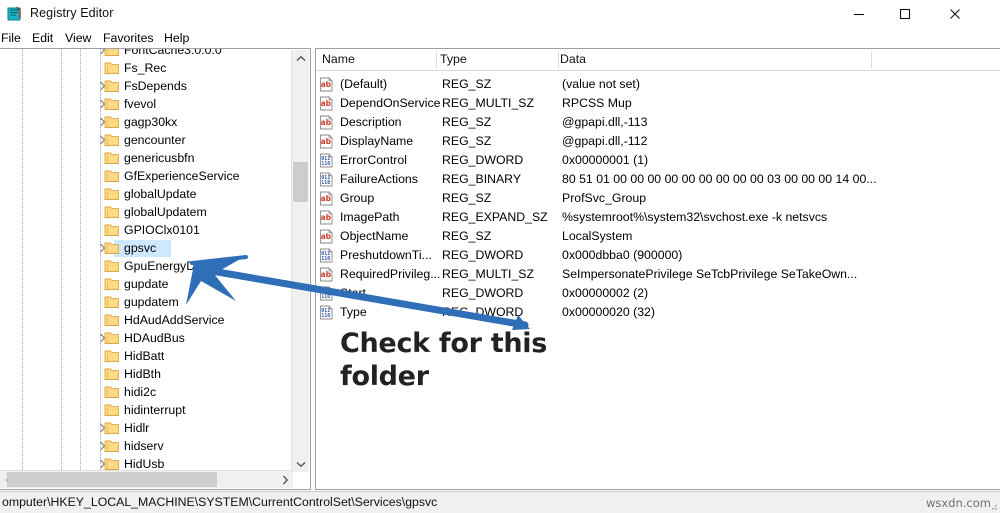 This screenshot has height=513, width=1000. I want to click on value-row: 011 110 Type REG_DWORD 0x00000020 (32), so click(658, 312).